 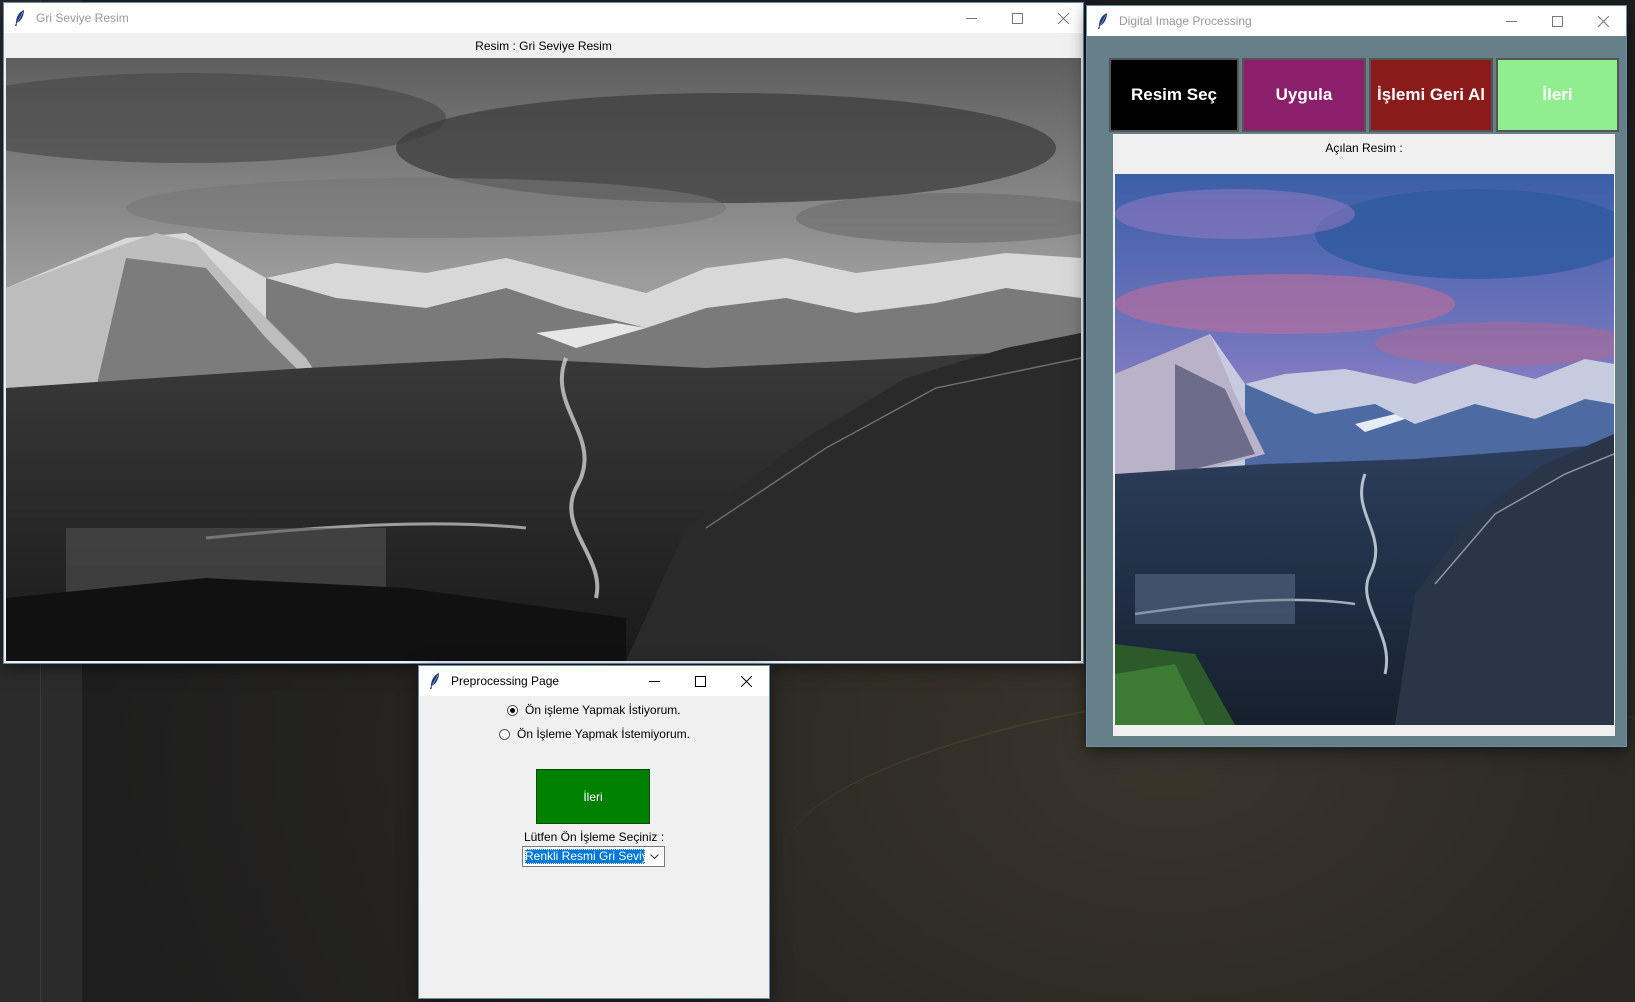 I want to click on window-title: Preprocessing Page, so click(x=505, y=681).